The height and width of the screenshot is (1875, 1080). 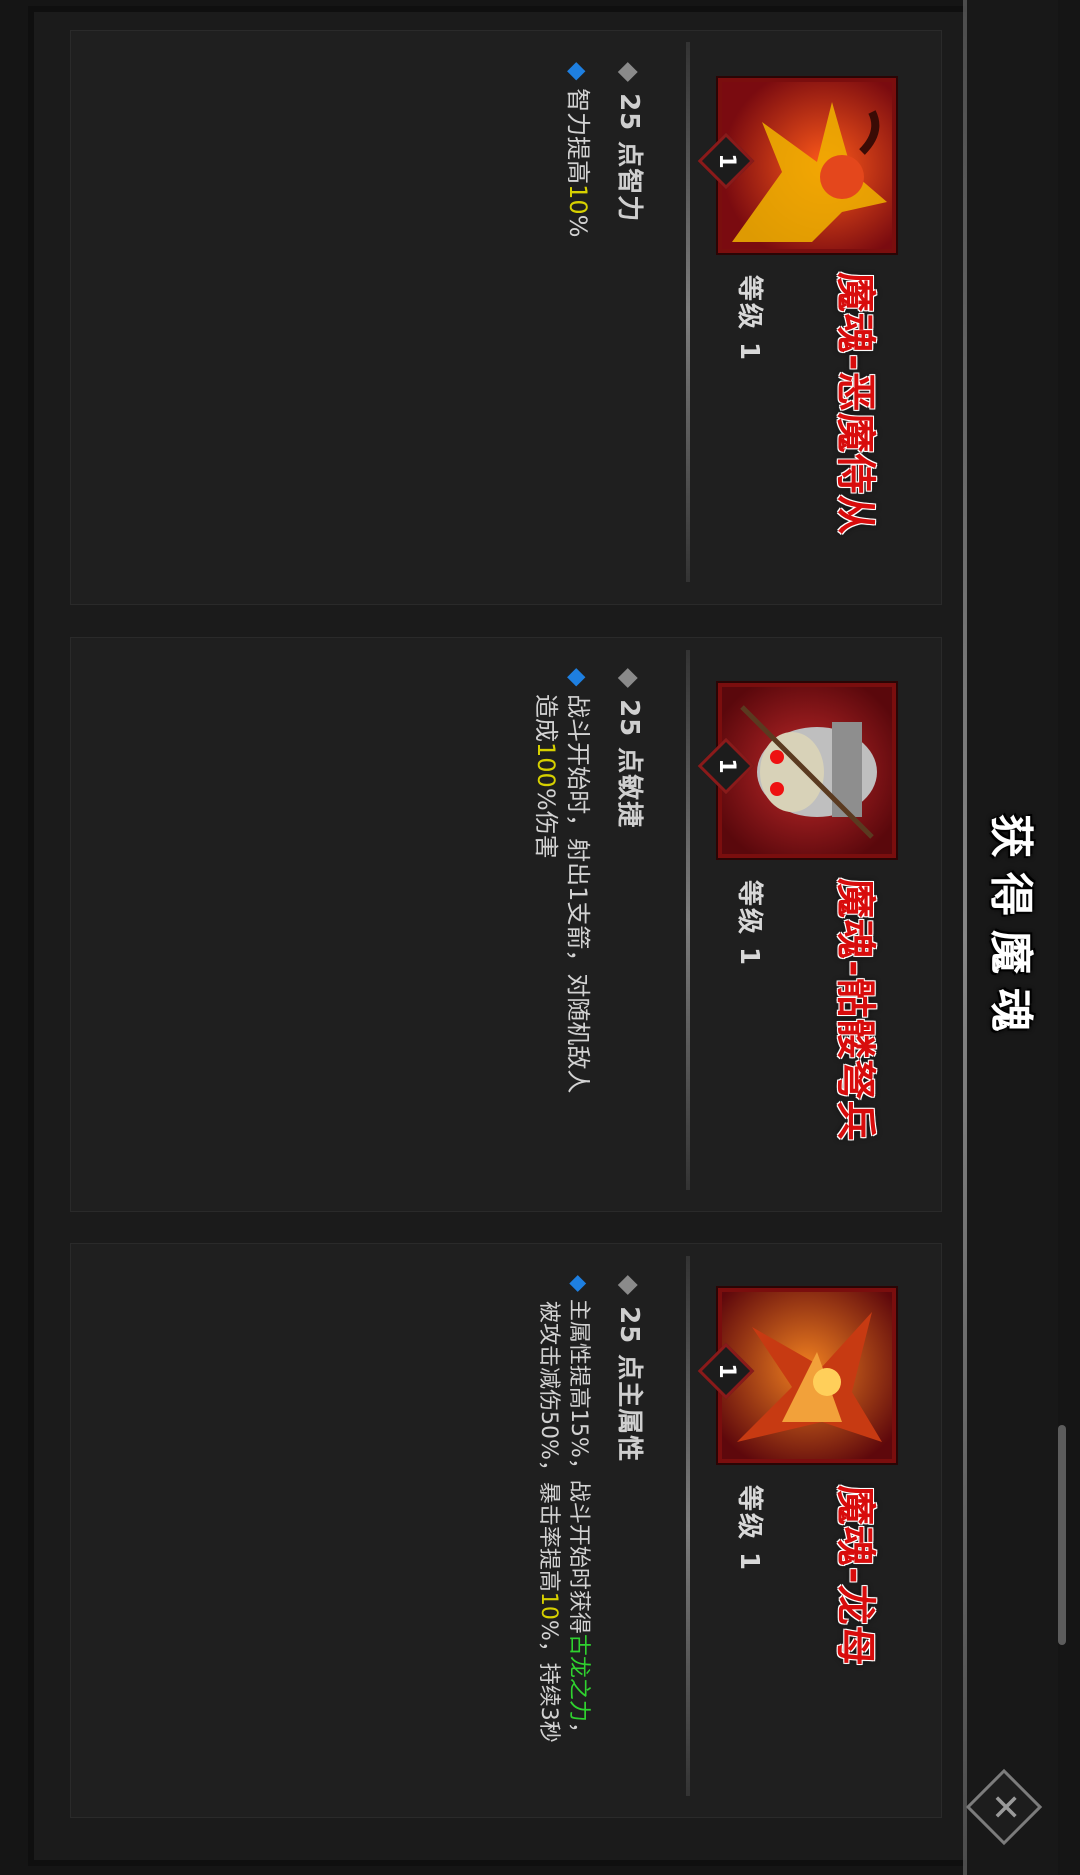 I want to click on effect-unit: %, so click(x=578, y=226).